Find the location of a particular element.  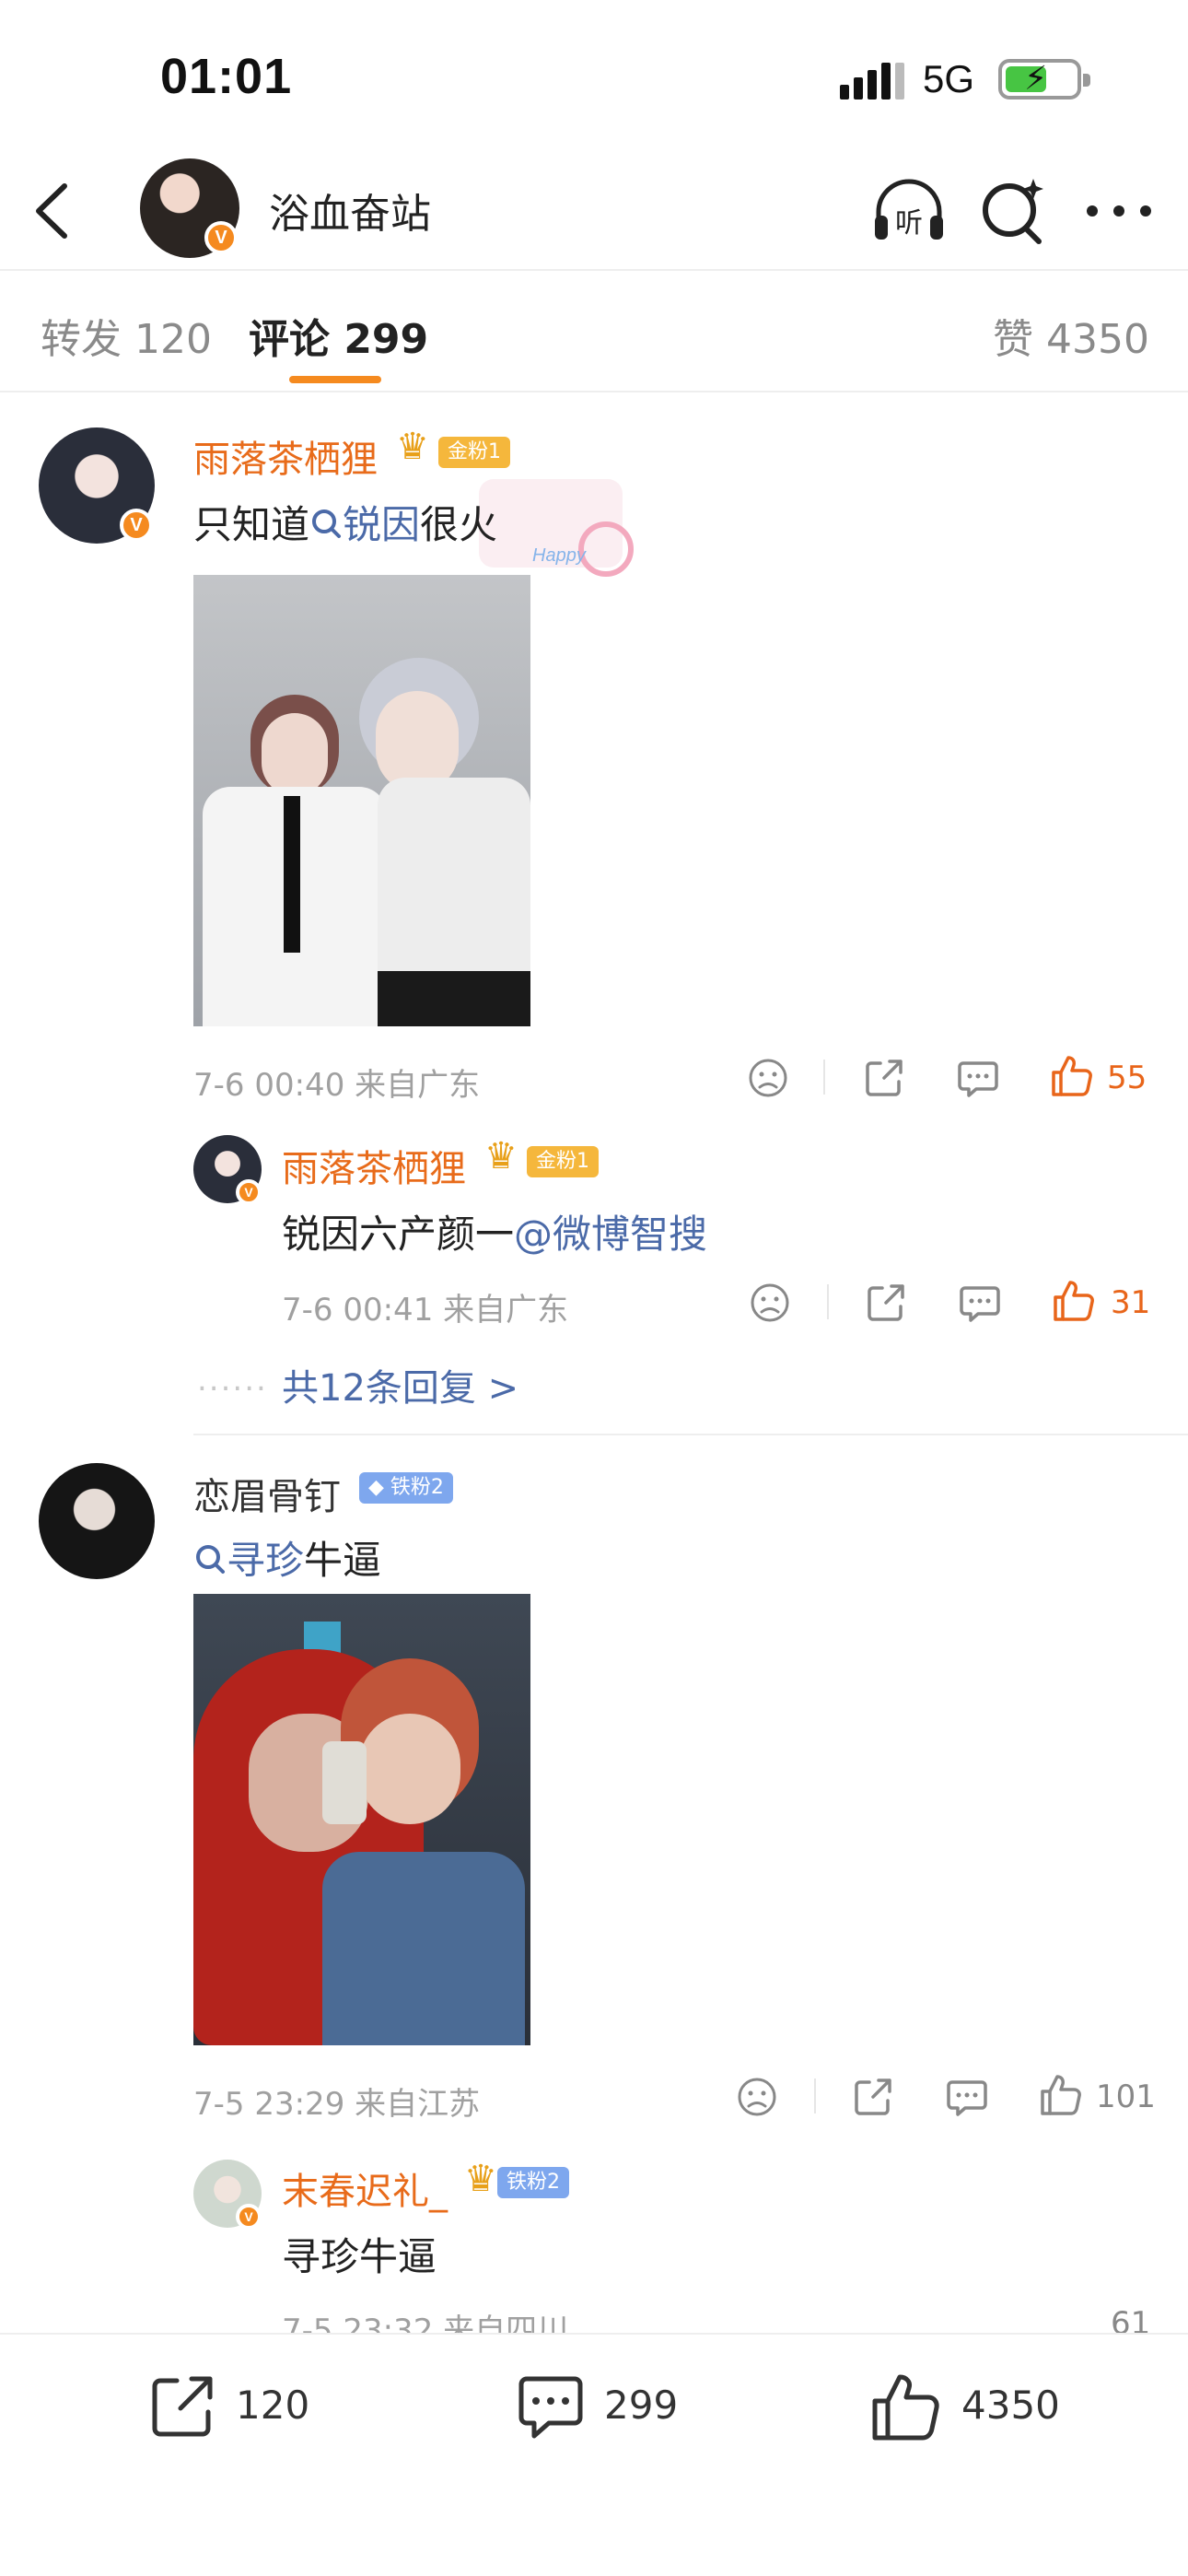

fan-badge: ◆ 铁粉2 is located at coordinates (406, 1488).